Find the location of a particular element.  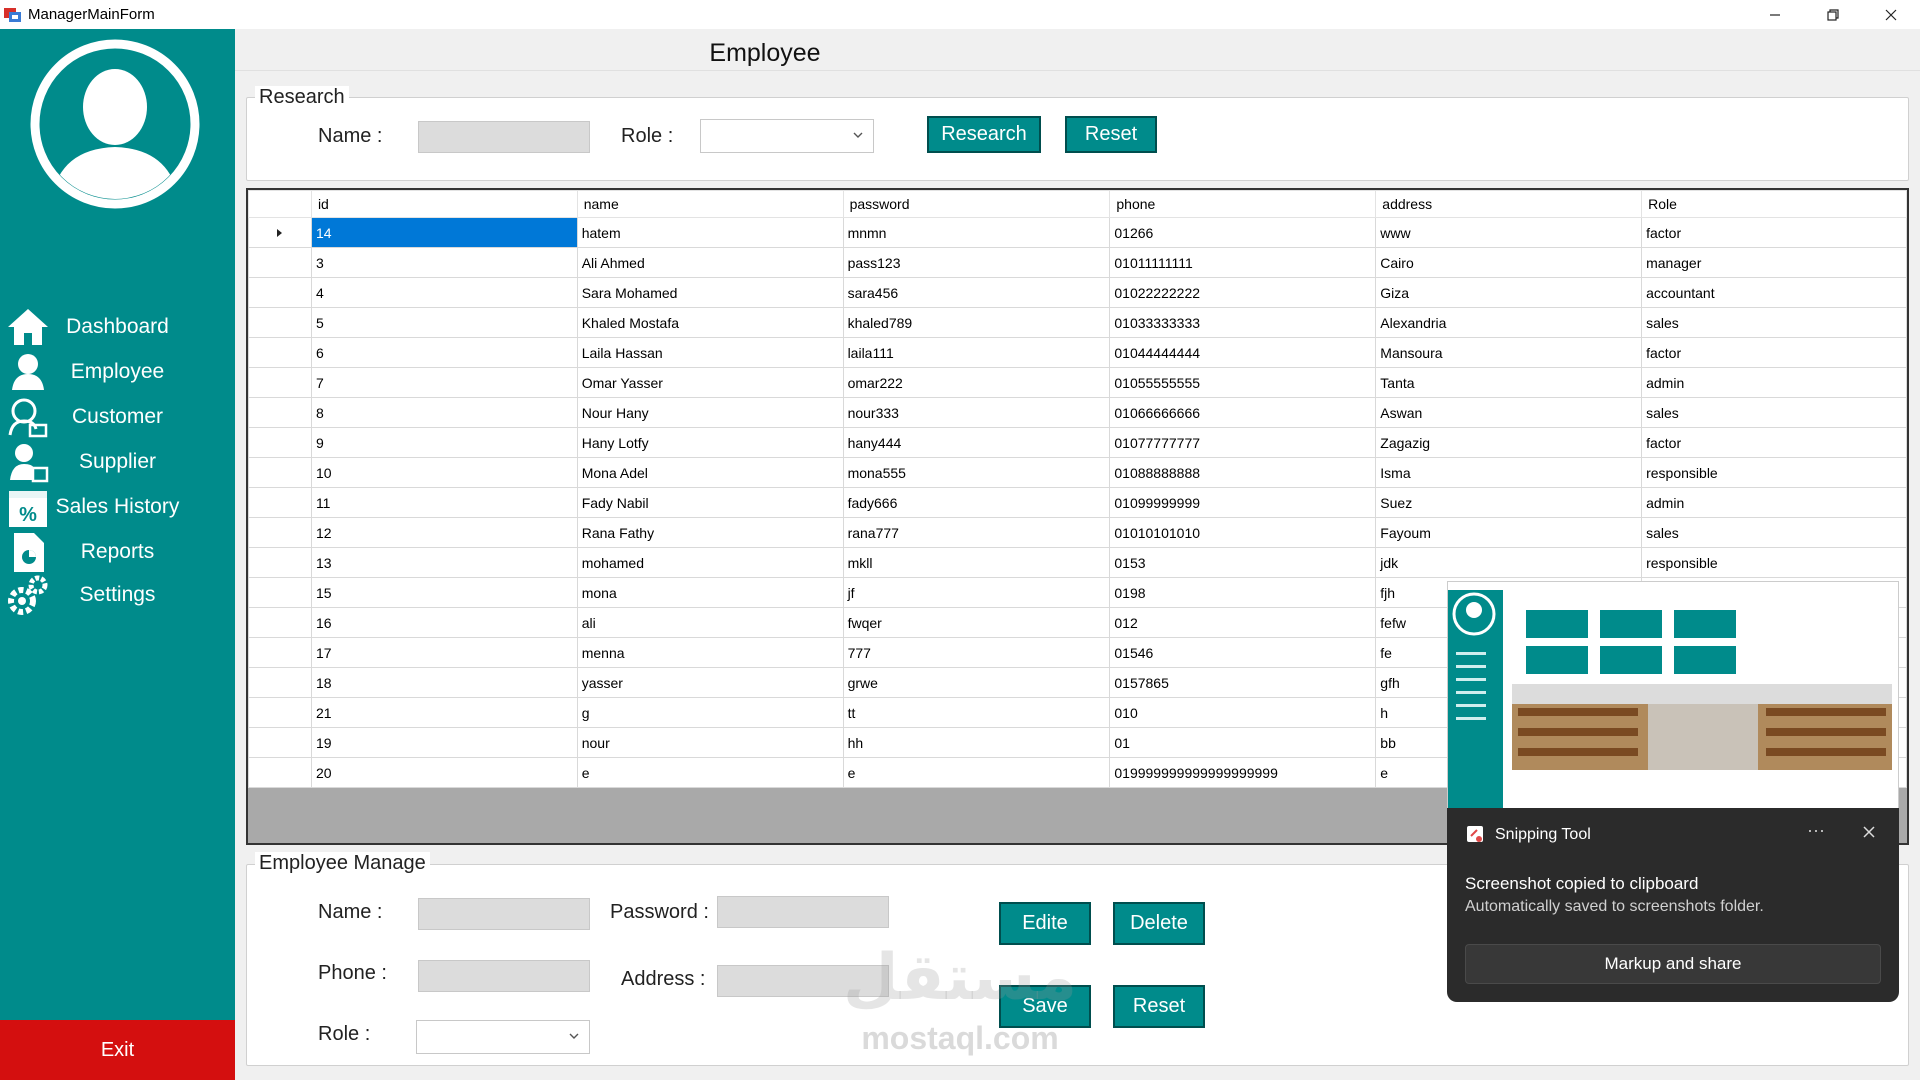

table-cell-name: Mona Adel is located at coordinates (710, 472).